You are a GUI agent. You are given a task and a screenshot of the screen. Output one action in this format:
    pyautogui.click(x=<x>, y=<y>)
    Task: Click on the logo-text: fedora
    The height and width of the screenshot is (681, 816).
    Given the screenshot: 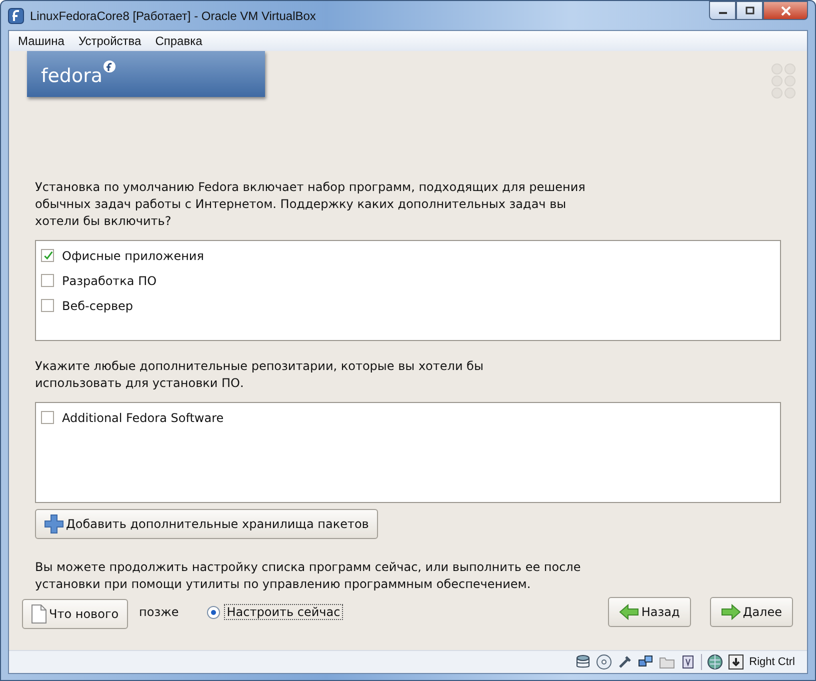 What is the action you would take?
    pyautogui.click(x=72, y=76)
    